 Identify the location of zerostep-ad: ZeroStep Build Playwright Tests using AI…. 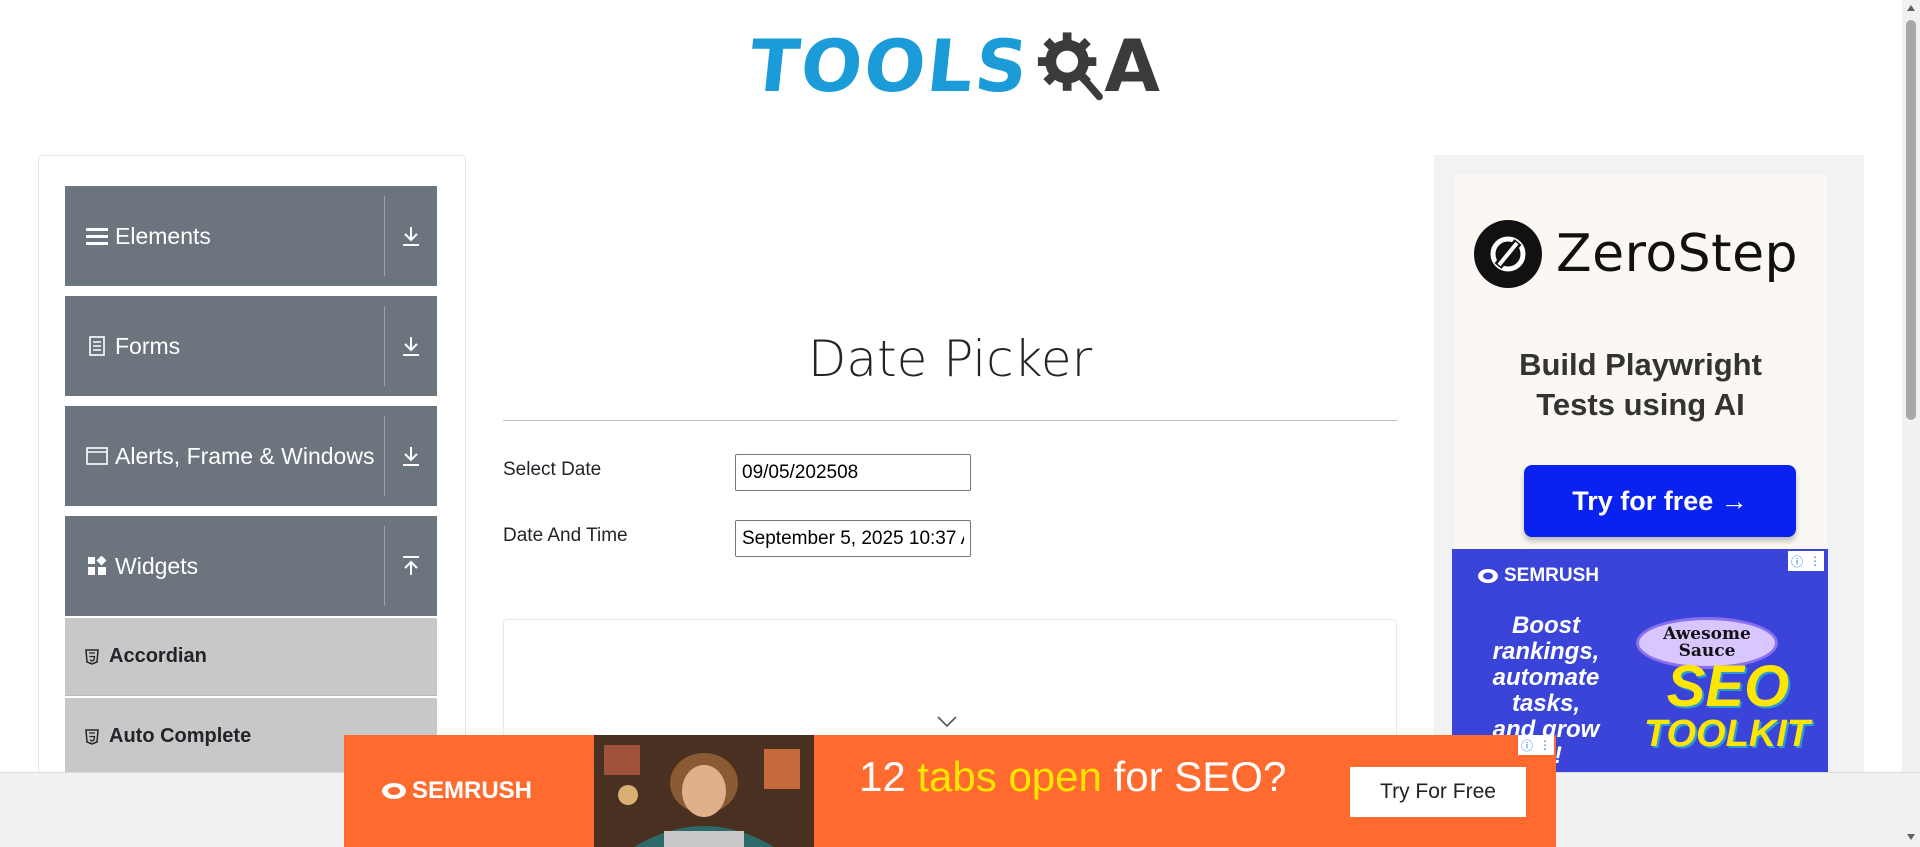
(1640, 363).